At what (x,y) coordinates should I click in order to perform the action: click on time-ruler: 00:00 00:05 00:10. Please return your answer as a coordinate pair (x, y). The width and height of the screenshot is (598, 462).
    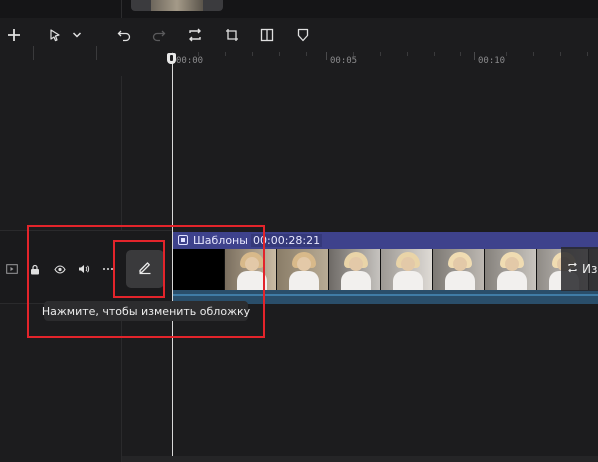
    Looking at the image, I should click on (299, 61).